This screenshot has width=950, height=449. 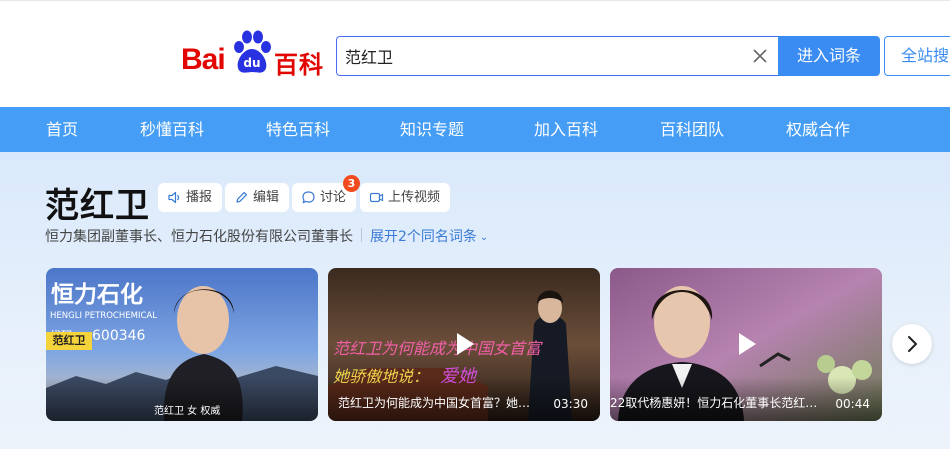 I want to click on baidu-baike-logo: Bai du 百科, so click(x=256, y=54).